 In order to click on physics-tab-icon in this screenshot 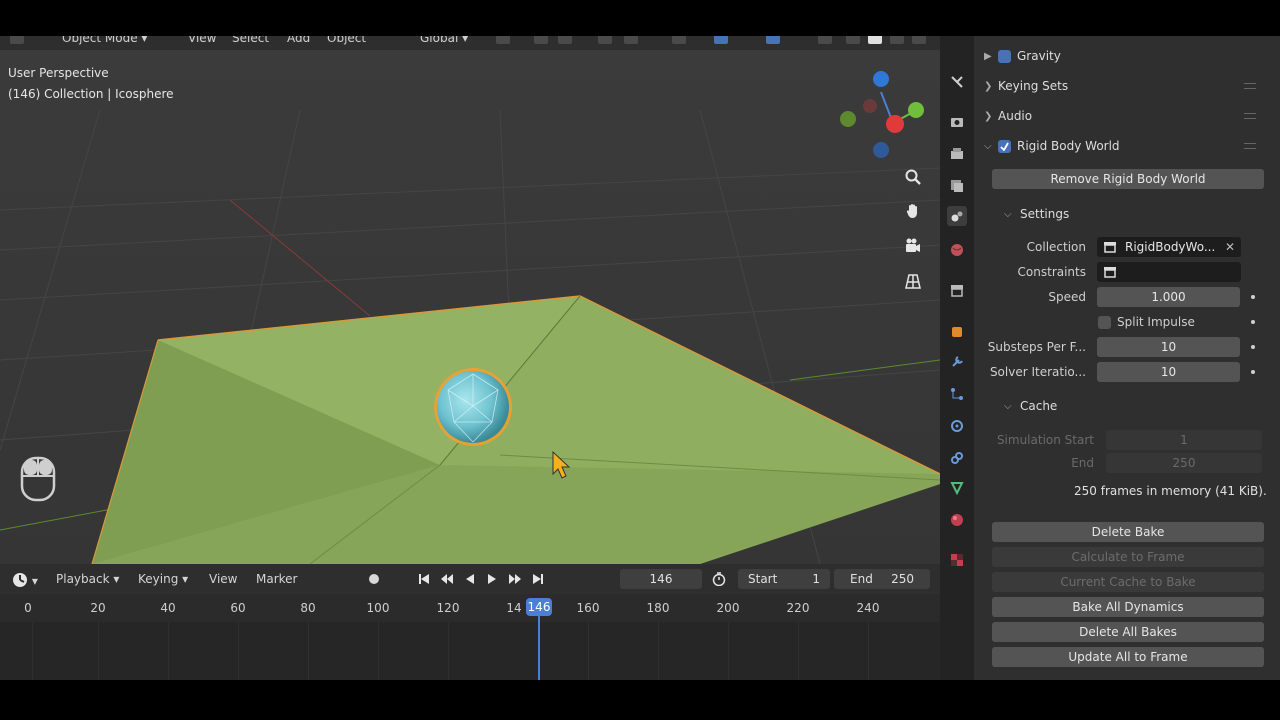, I will do `click(957, 426)`.